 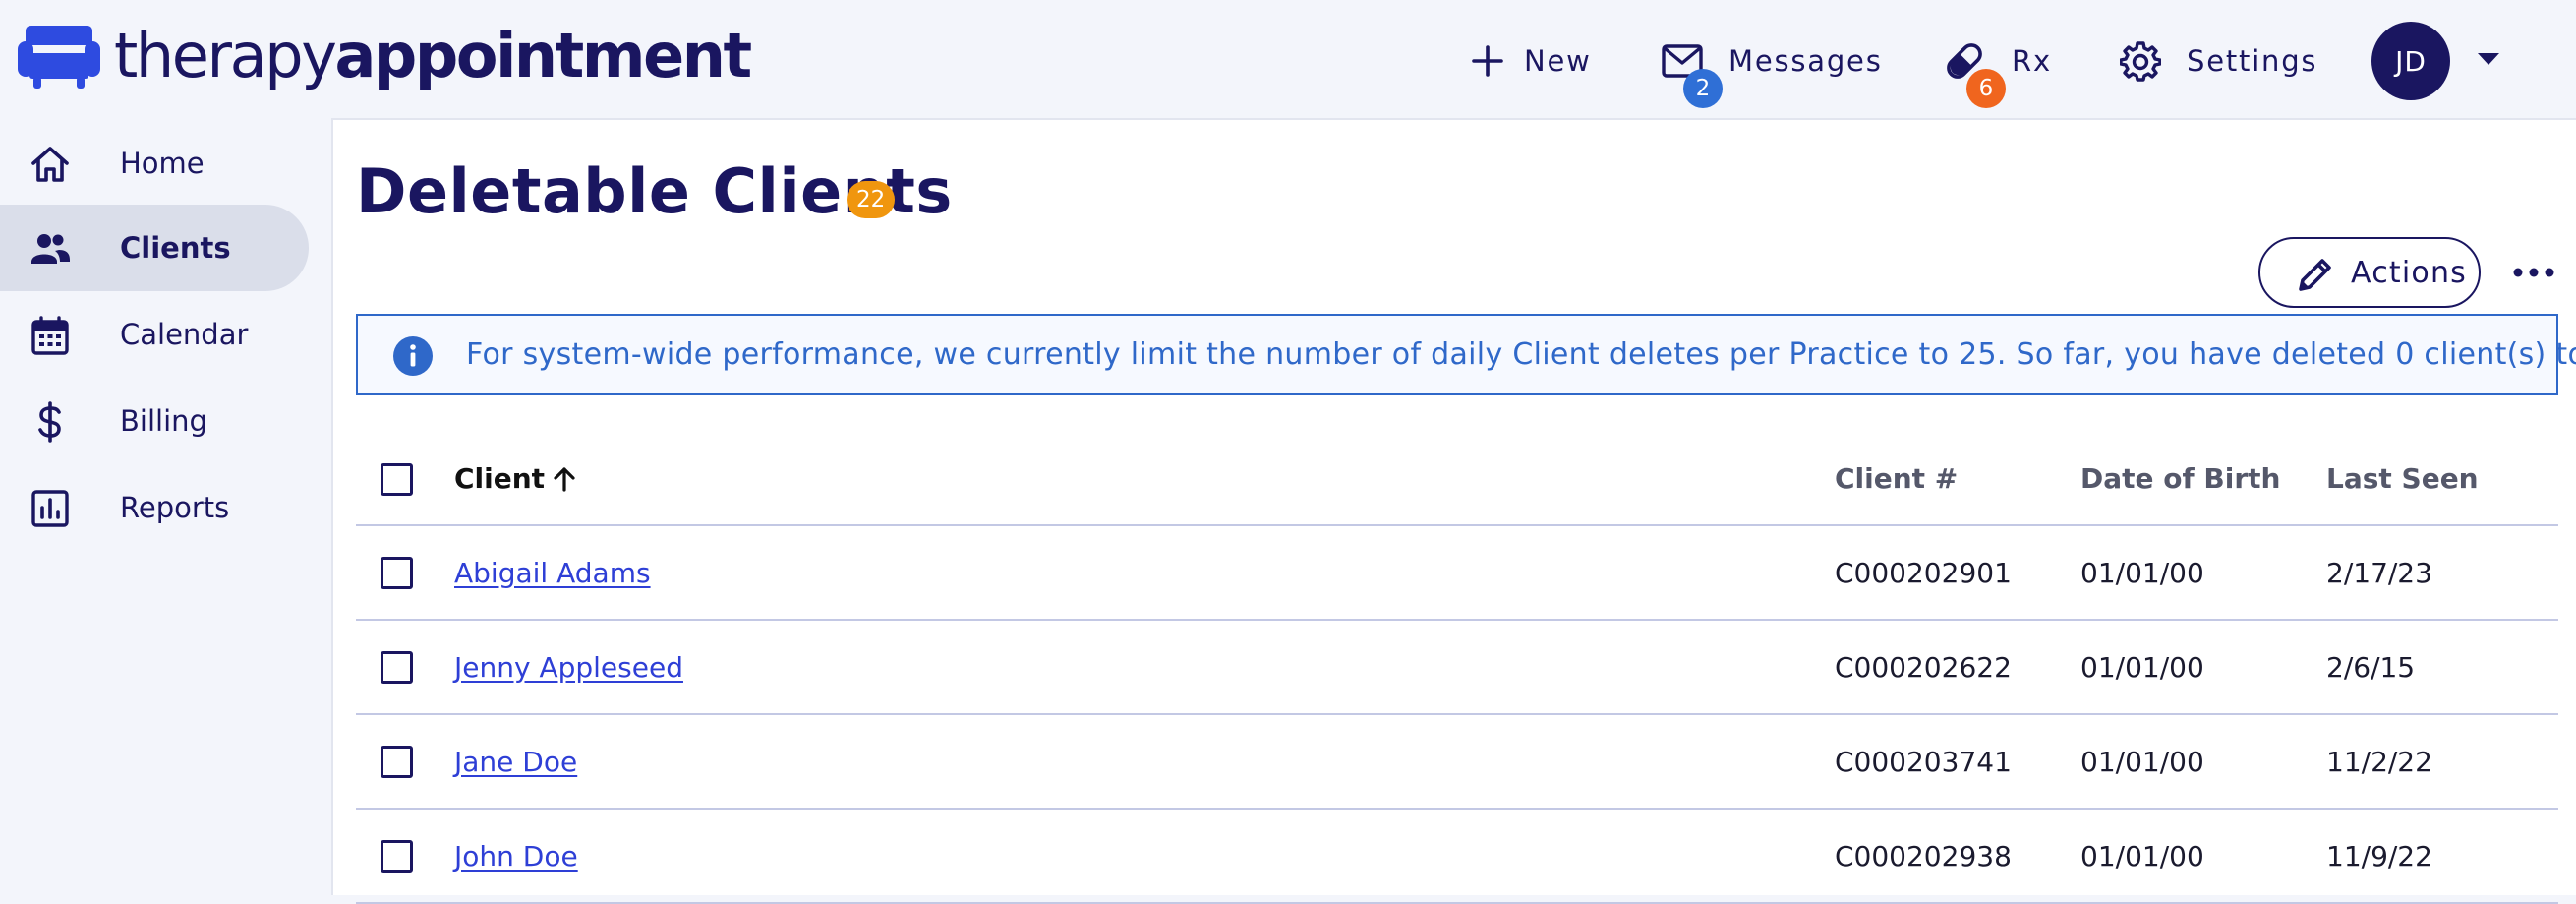 I want to click on home-icon, so click(x=50, y=165).